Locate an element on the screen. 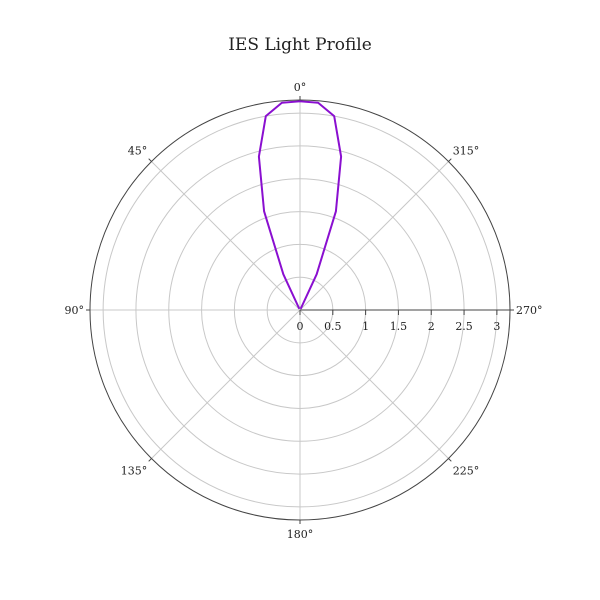 This screenshot has width=600, height=600. angular-tick-label-7: 315° is located at coordinates (466, 150).